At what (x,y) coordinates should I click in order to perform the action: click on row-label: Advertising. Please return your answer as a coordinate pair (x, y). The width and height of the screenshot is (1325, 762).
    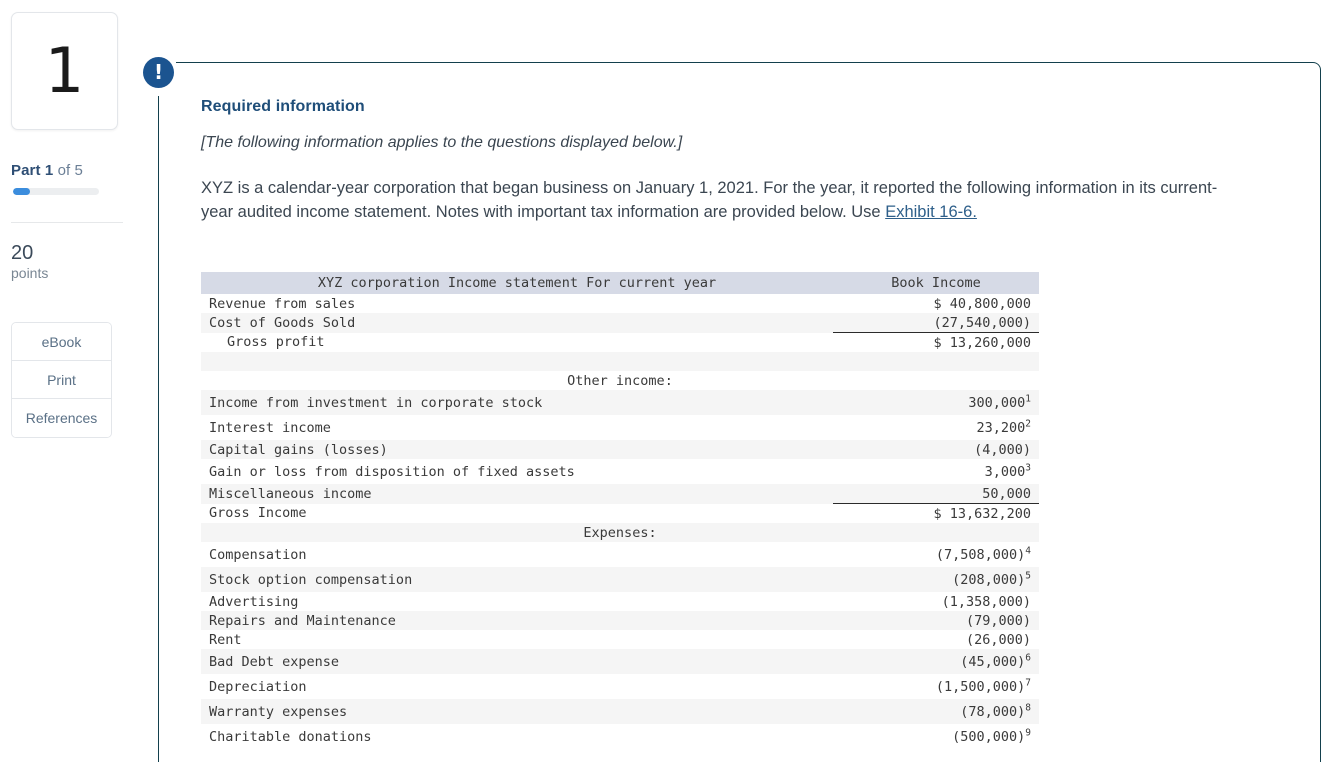
    Looking at the image, I should click on (517, 601).